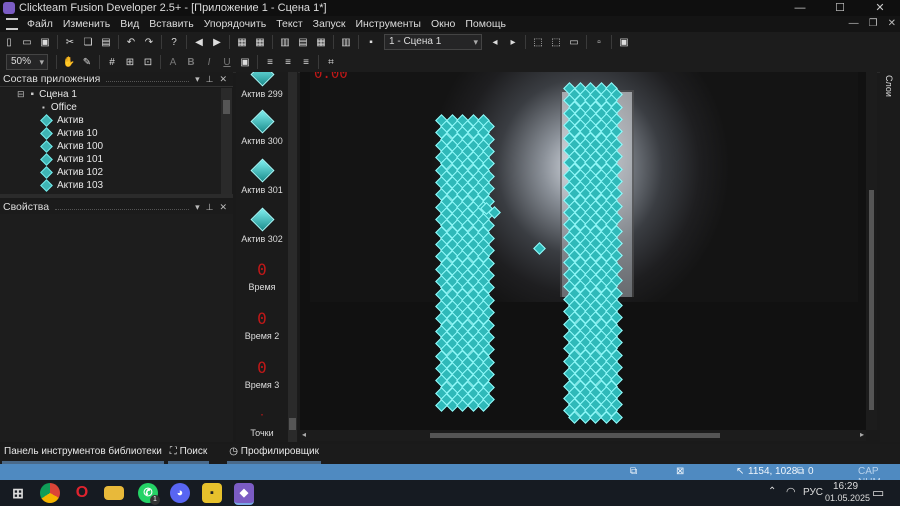 The width and height of the screenshot is (900, 506). I want to click on timer-counter: 0.00, so click(331, 77).